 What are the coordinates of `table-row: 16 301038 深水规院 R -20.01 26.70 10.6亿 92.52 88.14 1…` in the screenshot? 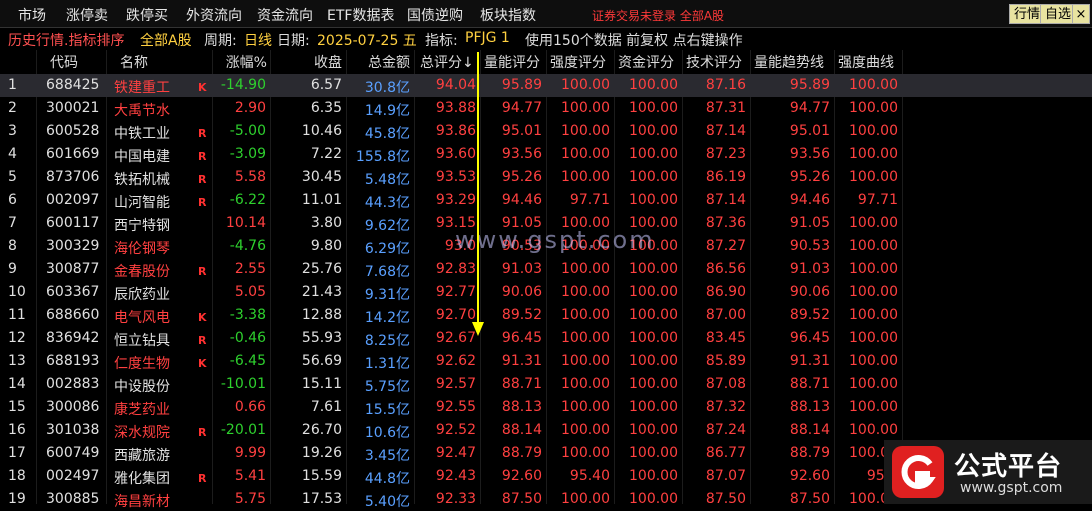 It's located at (546, 430).